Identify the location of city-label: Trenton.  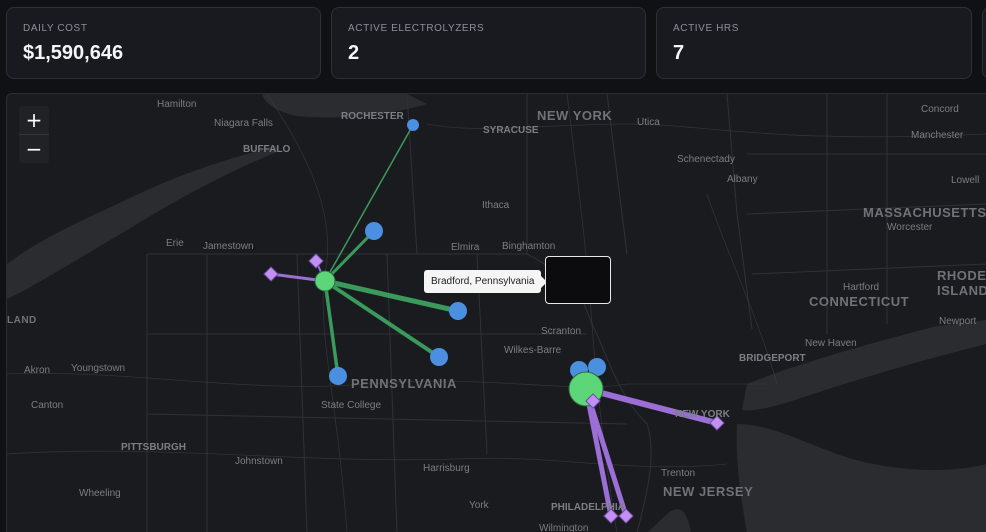
(678, 473).